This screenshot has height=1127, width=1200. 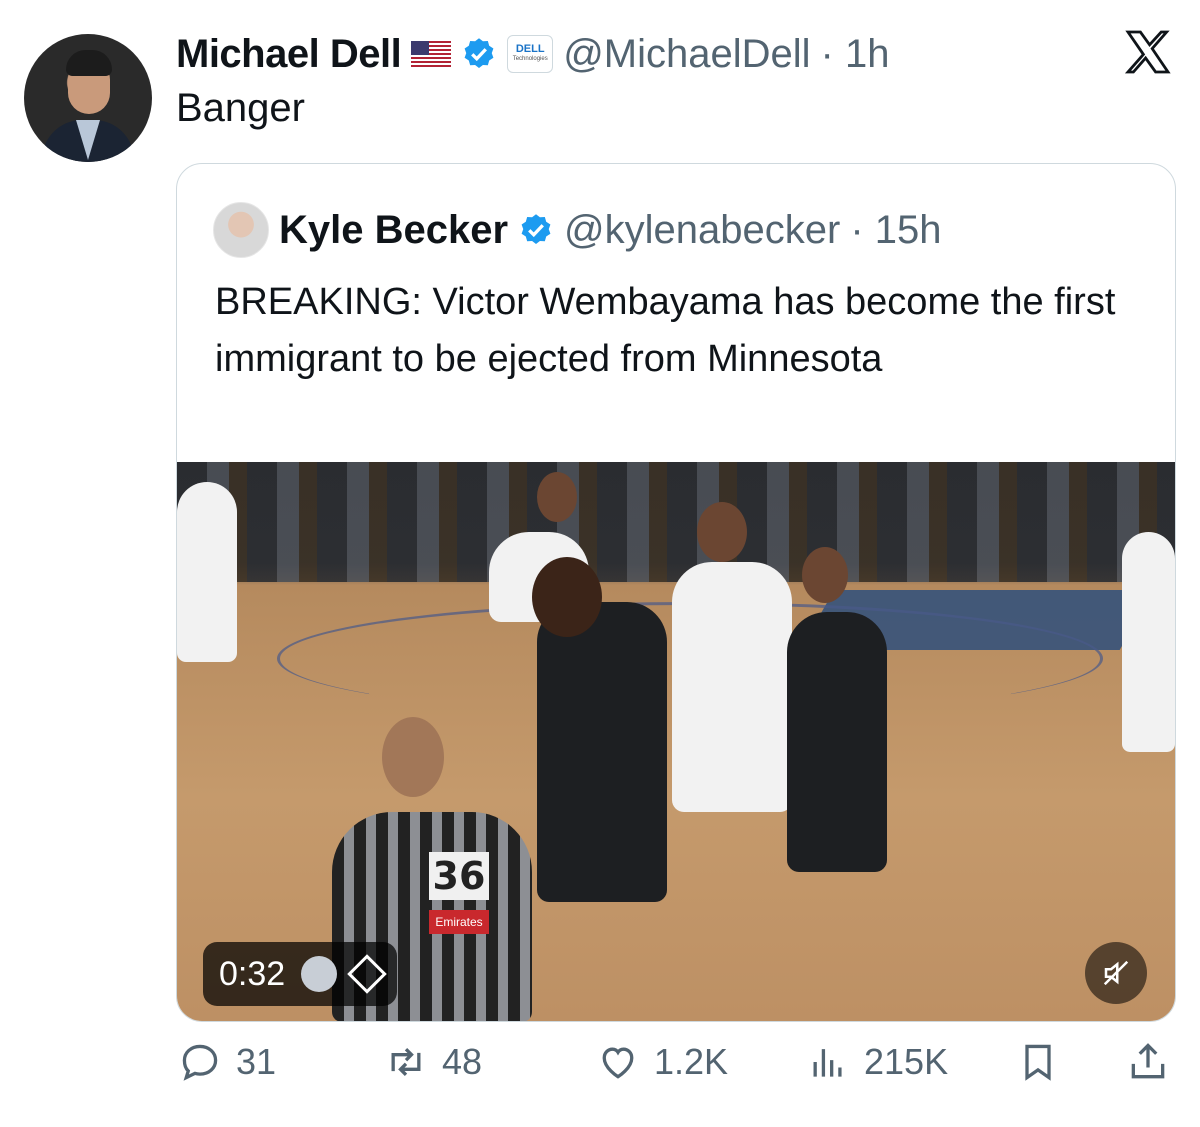 What do you see at coordinates (88, 98) in the screenshot?
I see `author-avatar` at bounding box center [88, 98].